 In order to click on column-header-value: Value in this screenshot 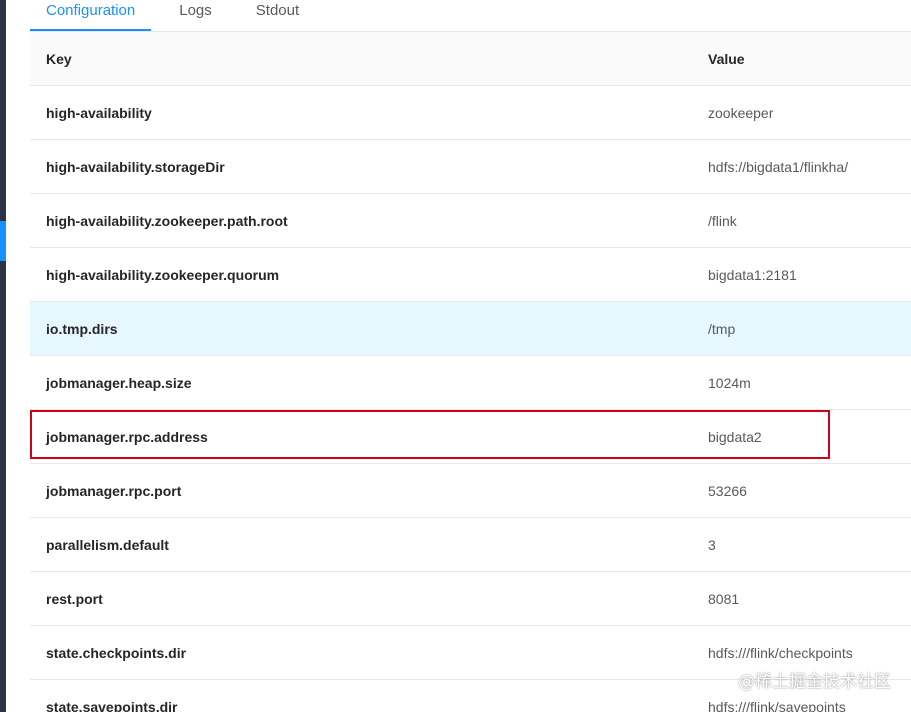, I will do `click(801, 59)`.